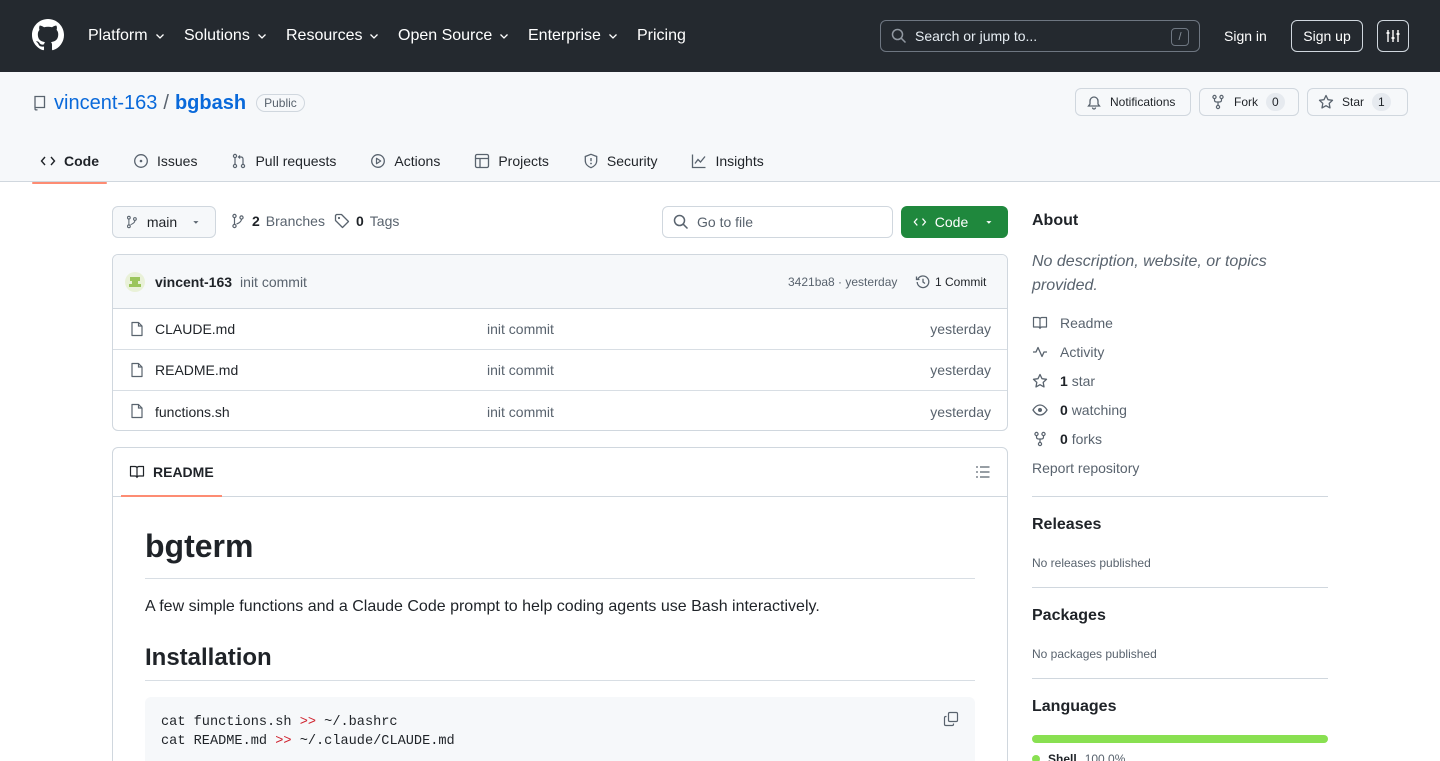  I want to click on nav-pricing: Pricing, so click(661, 36).